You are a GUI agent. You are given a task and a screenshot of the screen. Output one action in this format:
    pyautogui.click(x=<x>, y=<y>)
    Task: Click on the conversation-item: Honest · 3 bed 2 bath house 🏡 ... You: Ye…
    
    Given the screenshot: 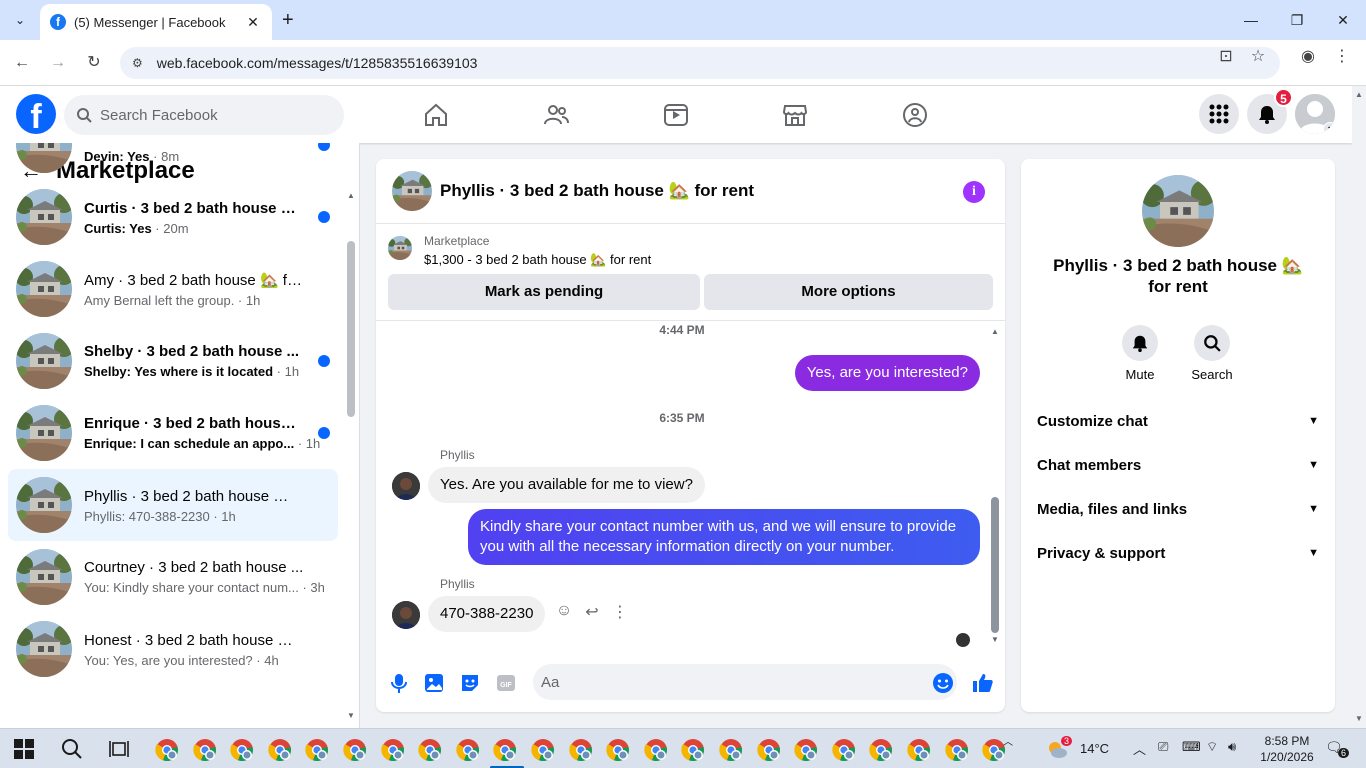 What is the action you would take?
    pyautogui.click(x=173, y=649)
    